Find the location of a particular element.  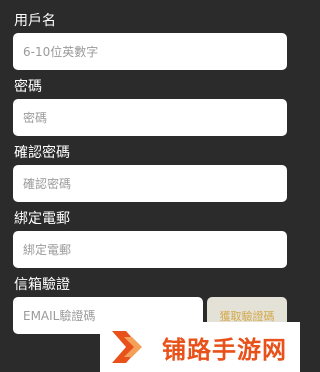

password-label: 密碼 is located at coordinates (28, 87).